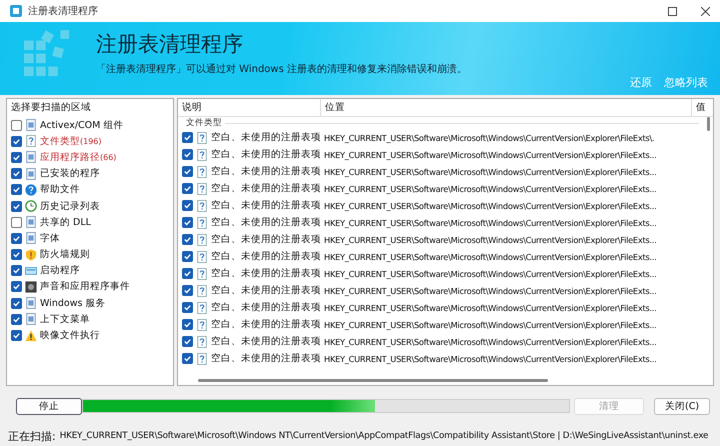 This screenshot has height=446, width=720. Describe the element at coordinates (70, 206) in the screenshot. I see `area-label: 历史记录列表` at that location.